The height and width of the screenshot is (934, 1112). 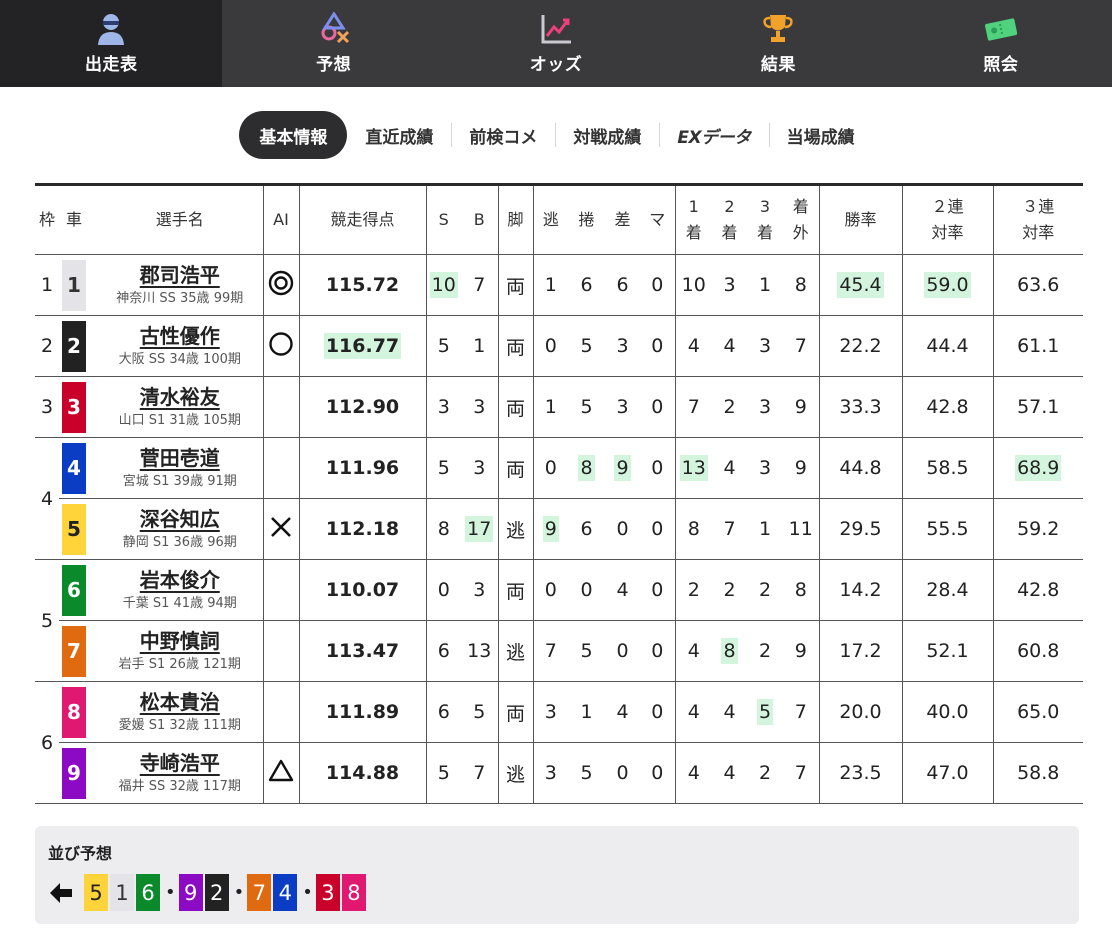 I want to click on line-car-chip: 6, so click(x=148, y=892).